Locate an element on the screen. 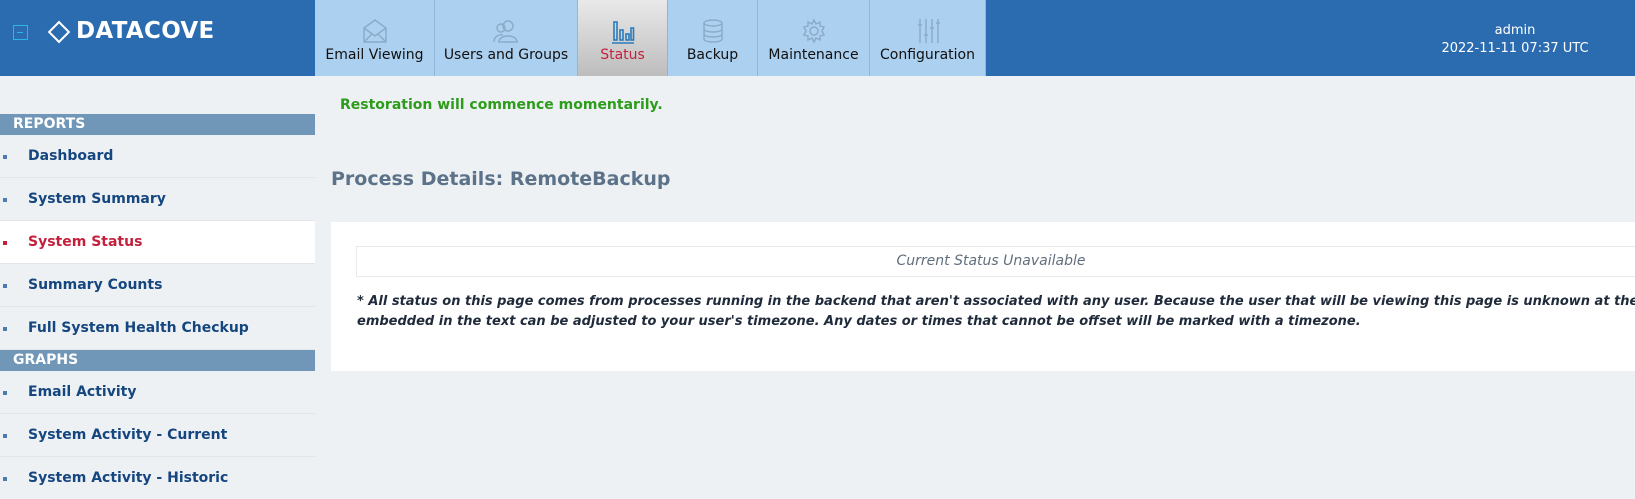 This screenshot has width=1635, height=499. sidebar-item-label: Email Activity is located at coordinates (82, 392).